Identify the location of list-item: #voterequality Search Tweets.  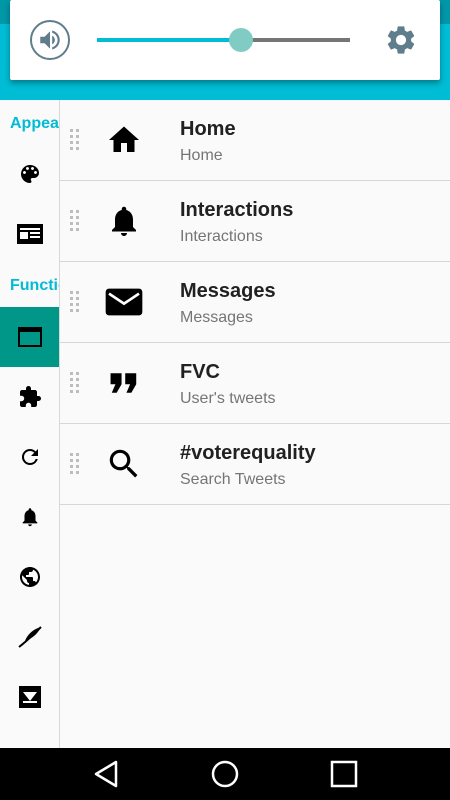
(255, 464).